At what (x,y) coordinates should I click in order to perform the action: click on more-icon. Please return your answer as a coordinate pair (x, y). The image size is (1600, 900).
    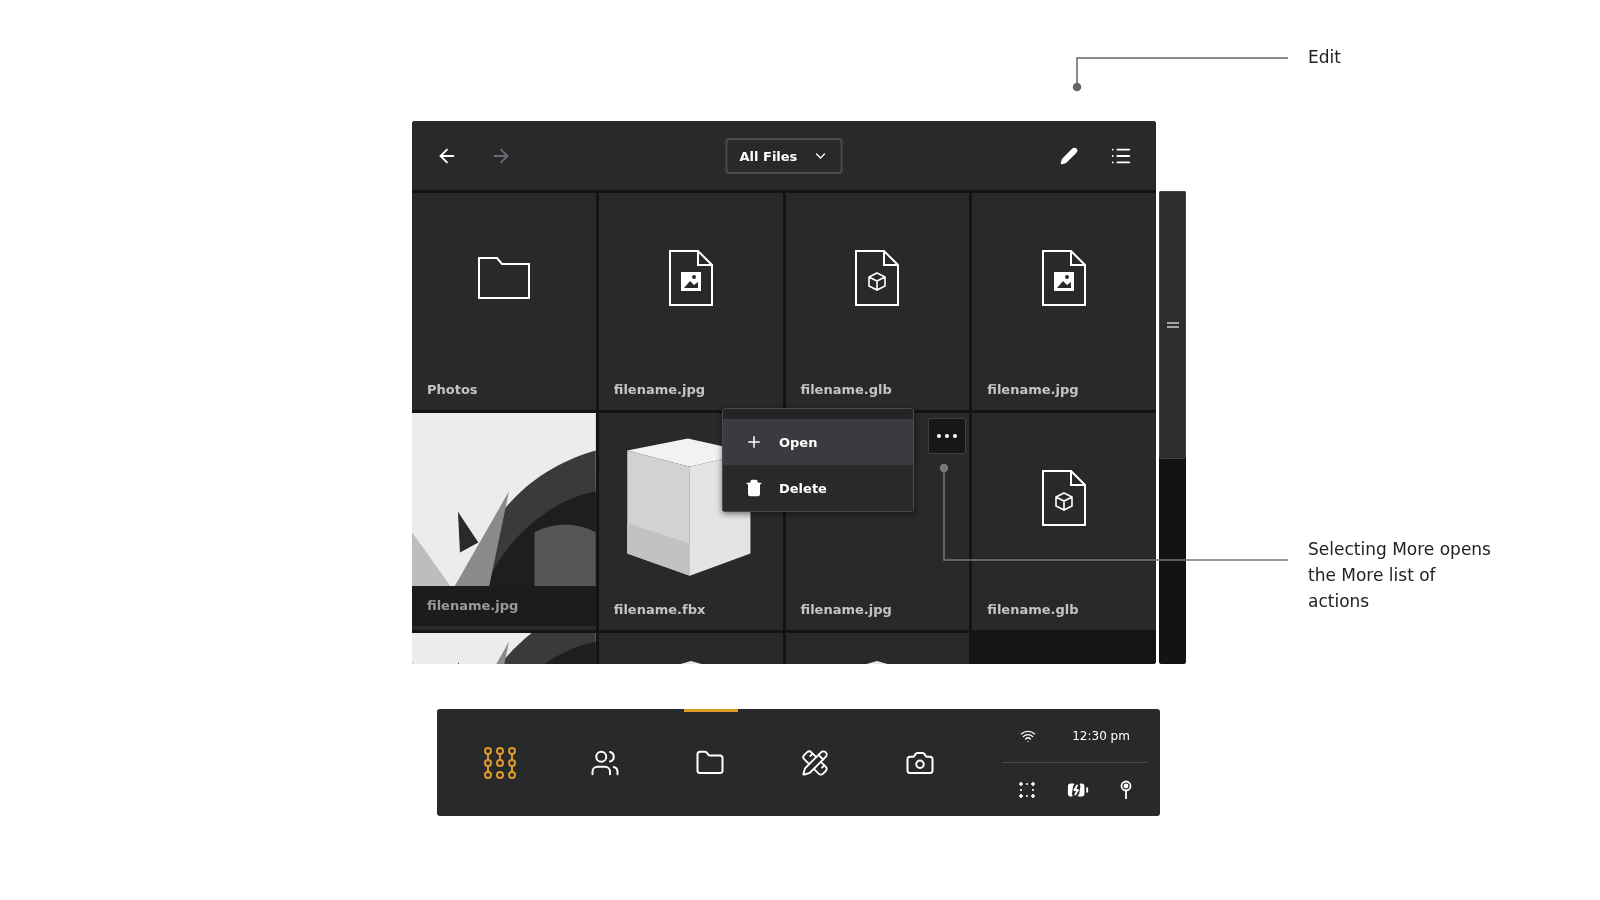
    Looking at the image, I should click on (947, 436).